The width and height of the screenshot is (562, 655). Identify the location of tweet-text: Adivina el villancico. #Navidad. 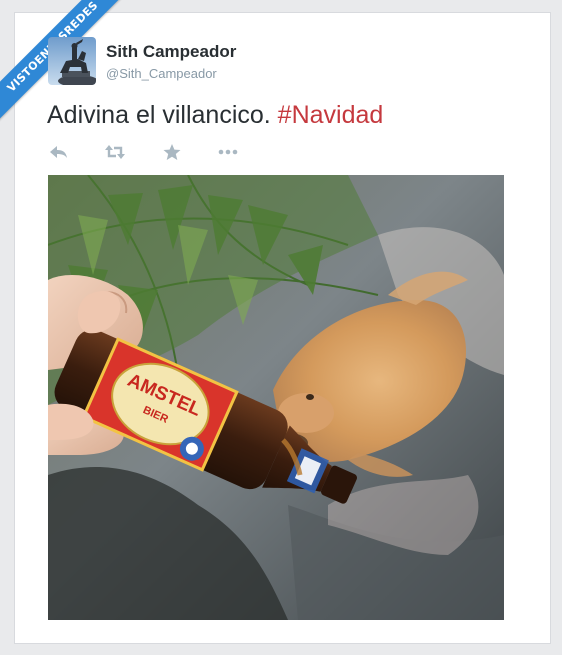
(215, 115).